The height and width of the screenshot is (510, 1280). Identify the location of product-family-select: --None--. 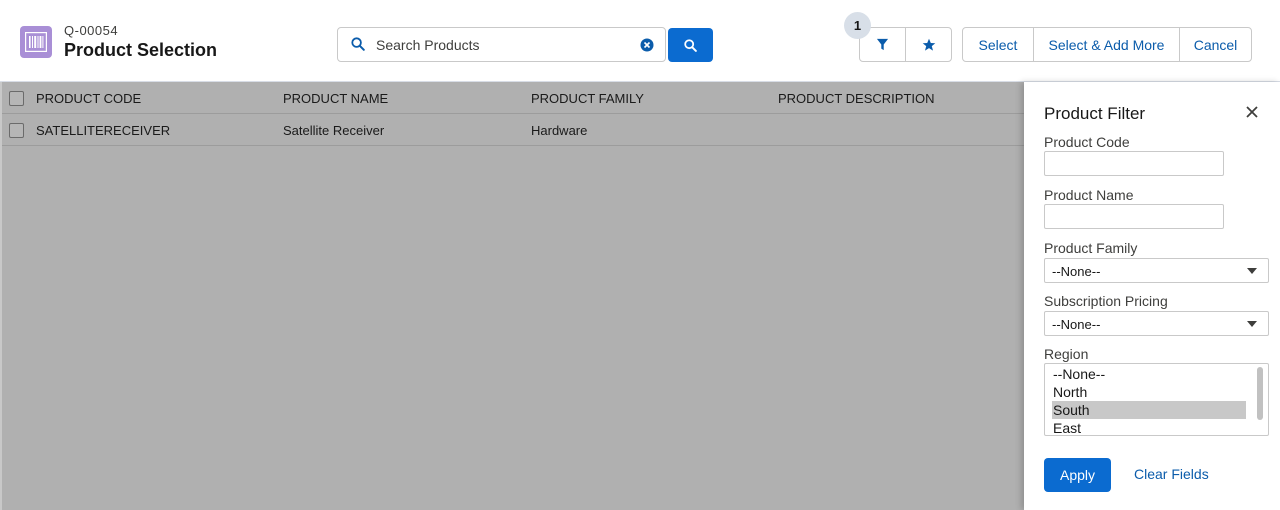
(1156, 270).